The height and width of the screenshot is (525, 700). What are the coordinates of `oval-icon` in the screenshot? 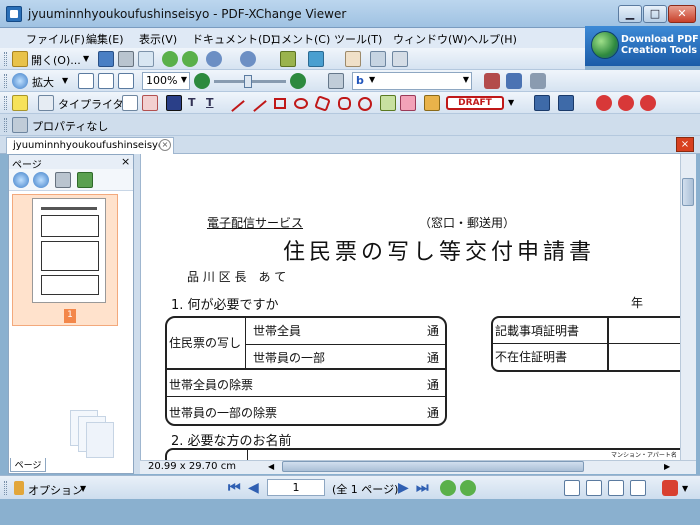 It's located at (301, 103).